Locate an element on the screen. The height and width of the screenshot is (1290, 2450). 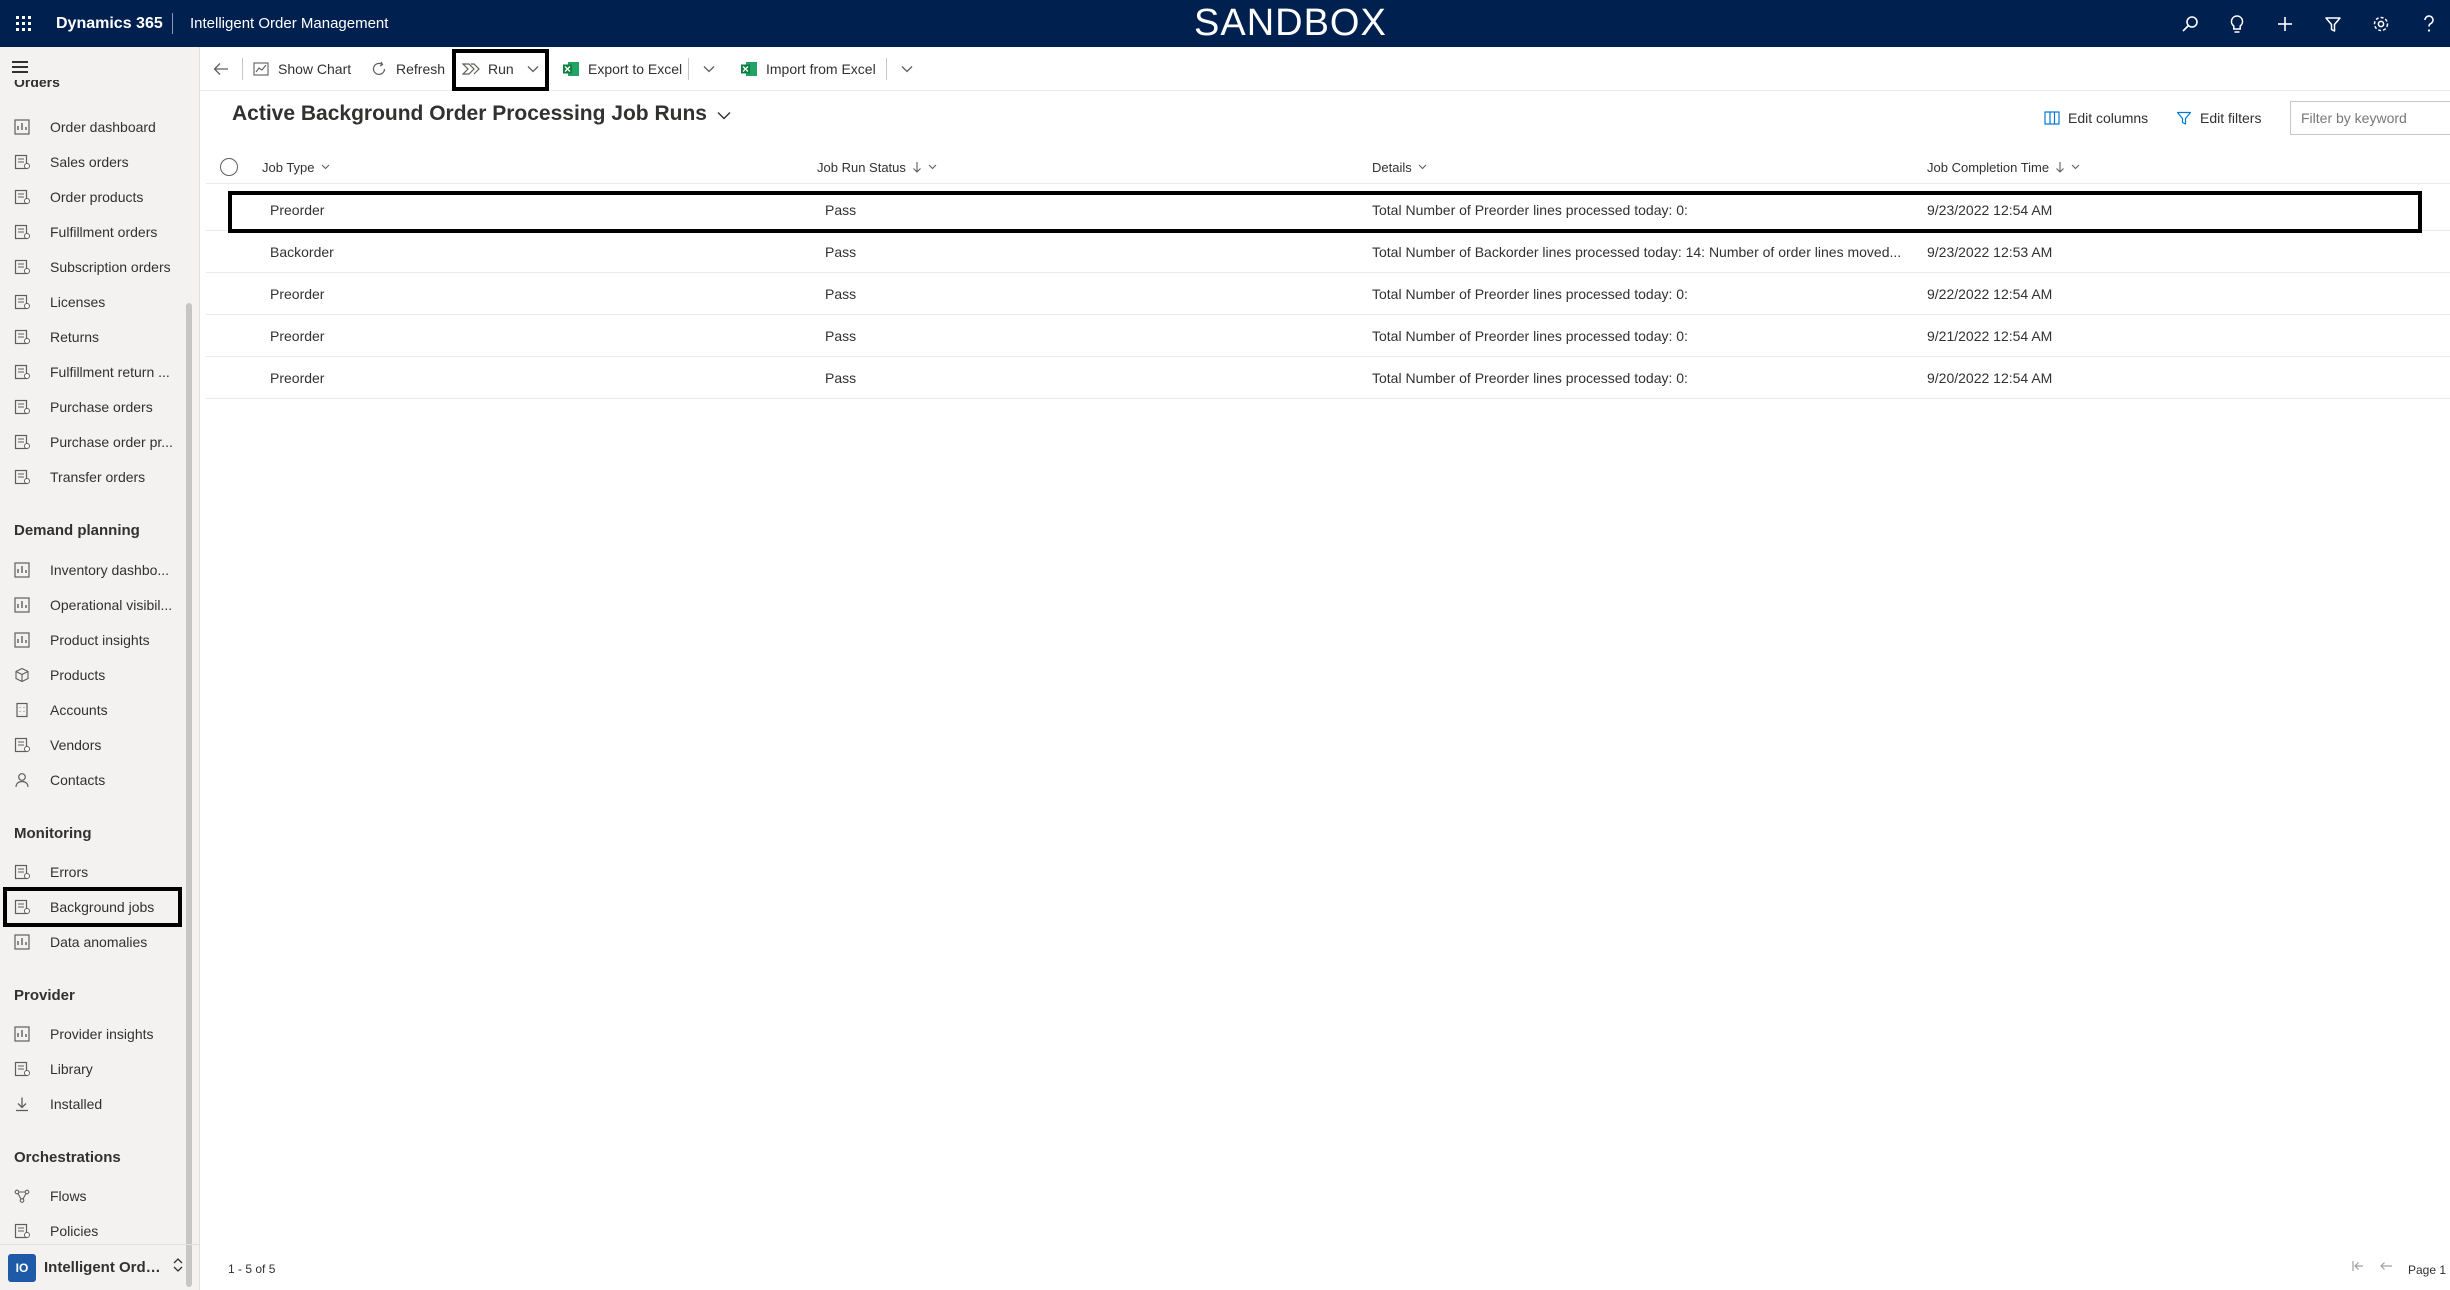
sidebar-item-library: Library is located at coordinates (94, 1069).